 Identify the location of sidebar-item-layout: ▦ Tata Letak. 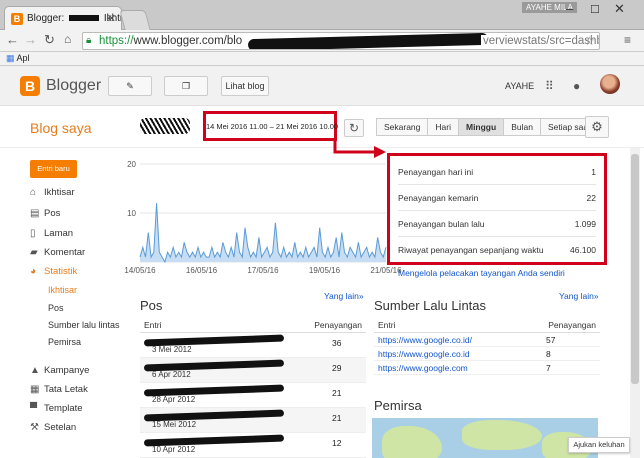
(59, 389).